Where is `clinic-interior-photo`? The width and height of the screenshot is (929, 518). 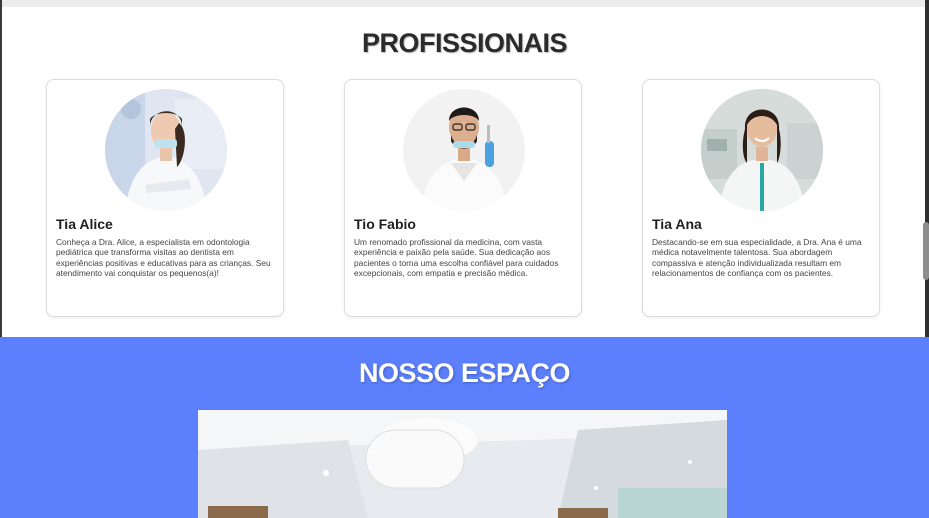
clinic-interior-photo is located at coordinates (462, 464).